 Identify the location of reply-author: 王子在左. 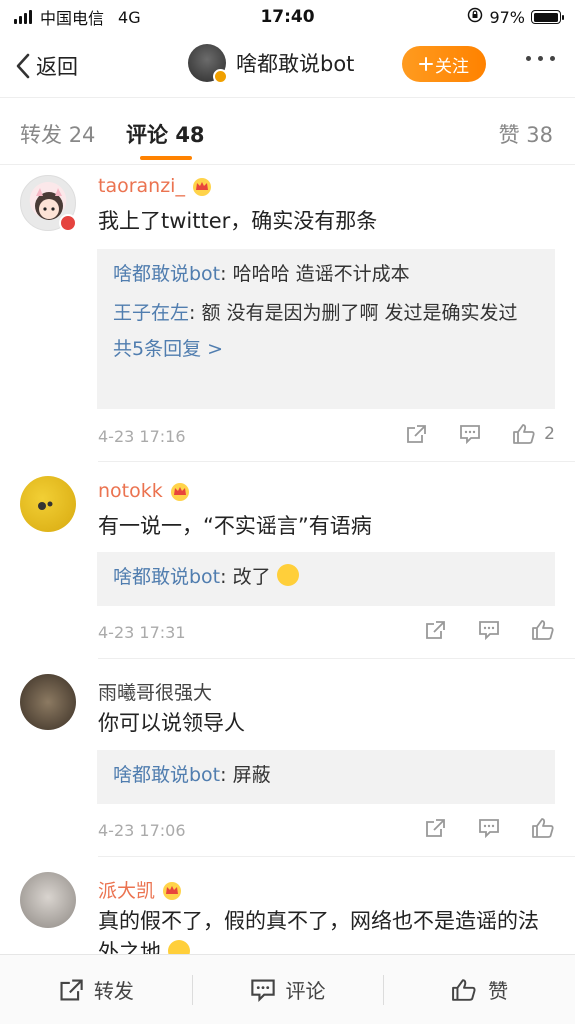
(151, 313).